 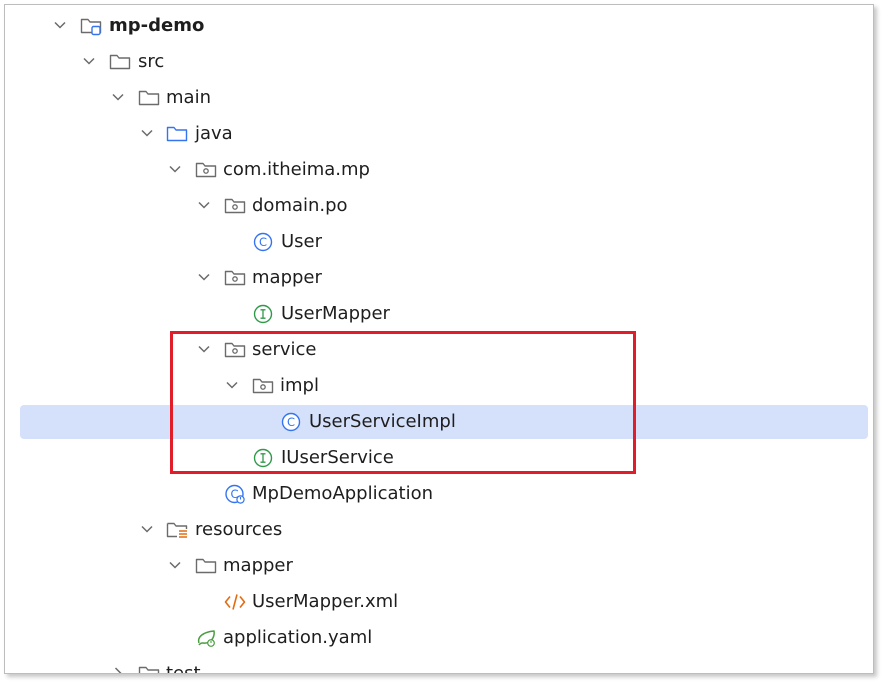 I want to click on tree-row-test: test, so click(x=439, y=665).